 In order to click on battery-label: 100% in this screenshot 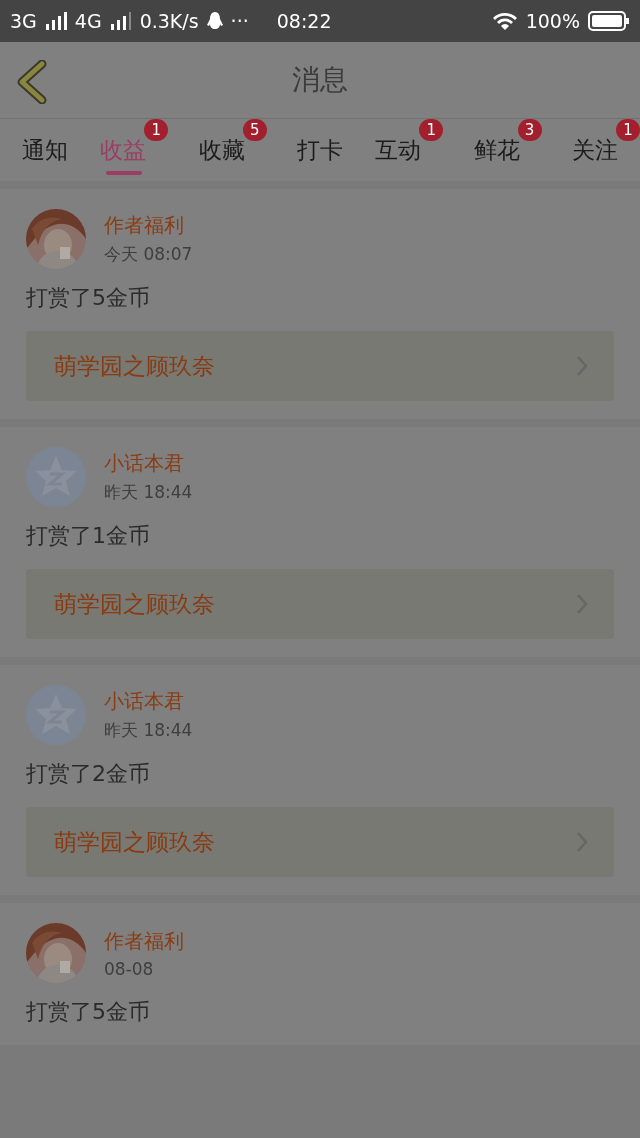, I will do `click(552, 21)`.